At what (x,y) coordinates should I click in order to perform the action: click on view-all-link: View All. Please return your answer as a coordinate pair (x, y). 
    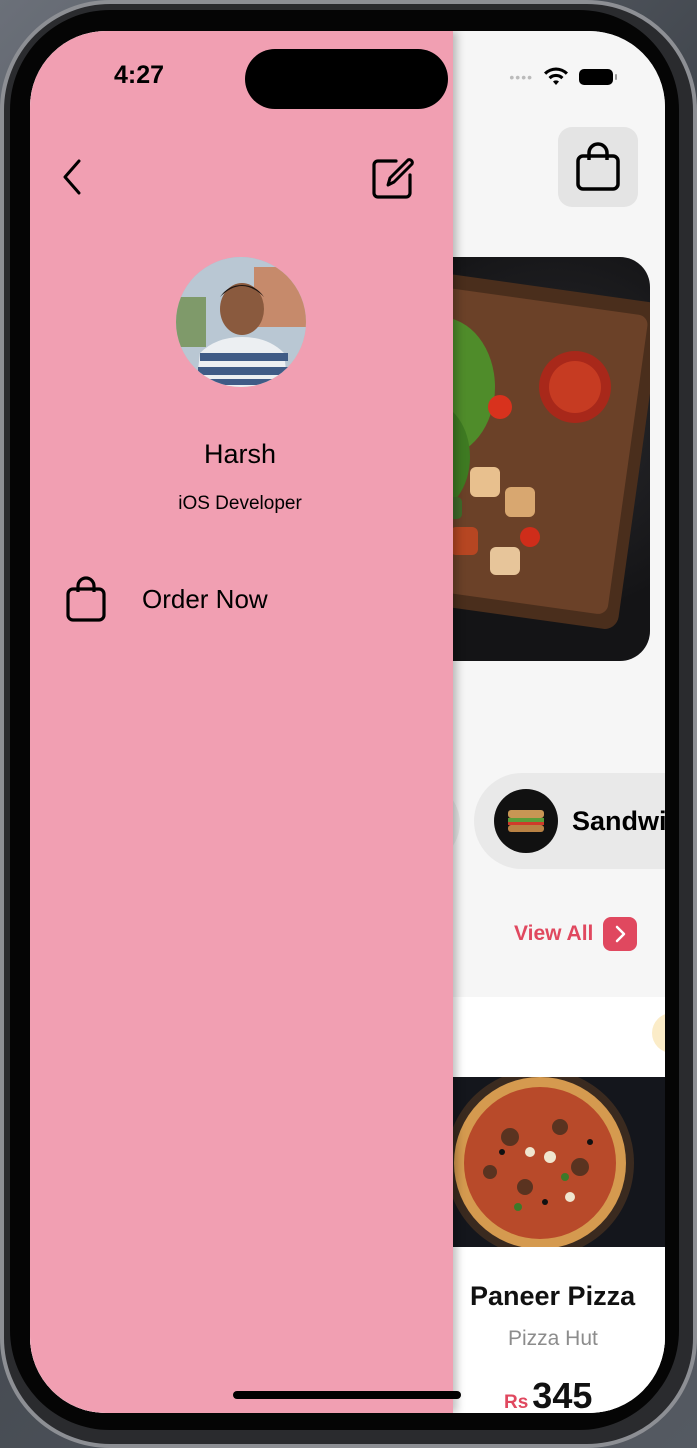
    Looking at the image, I should click on (576, 934).